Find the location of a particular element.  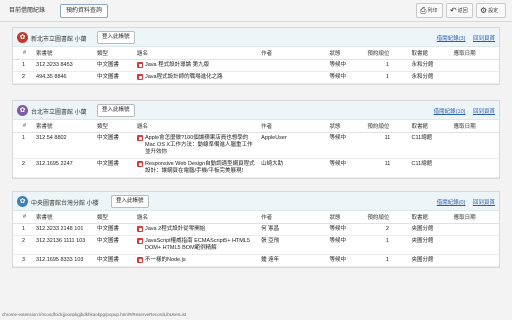

queue-position: 2 is located at coordinates (387, 229).